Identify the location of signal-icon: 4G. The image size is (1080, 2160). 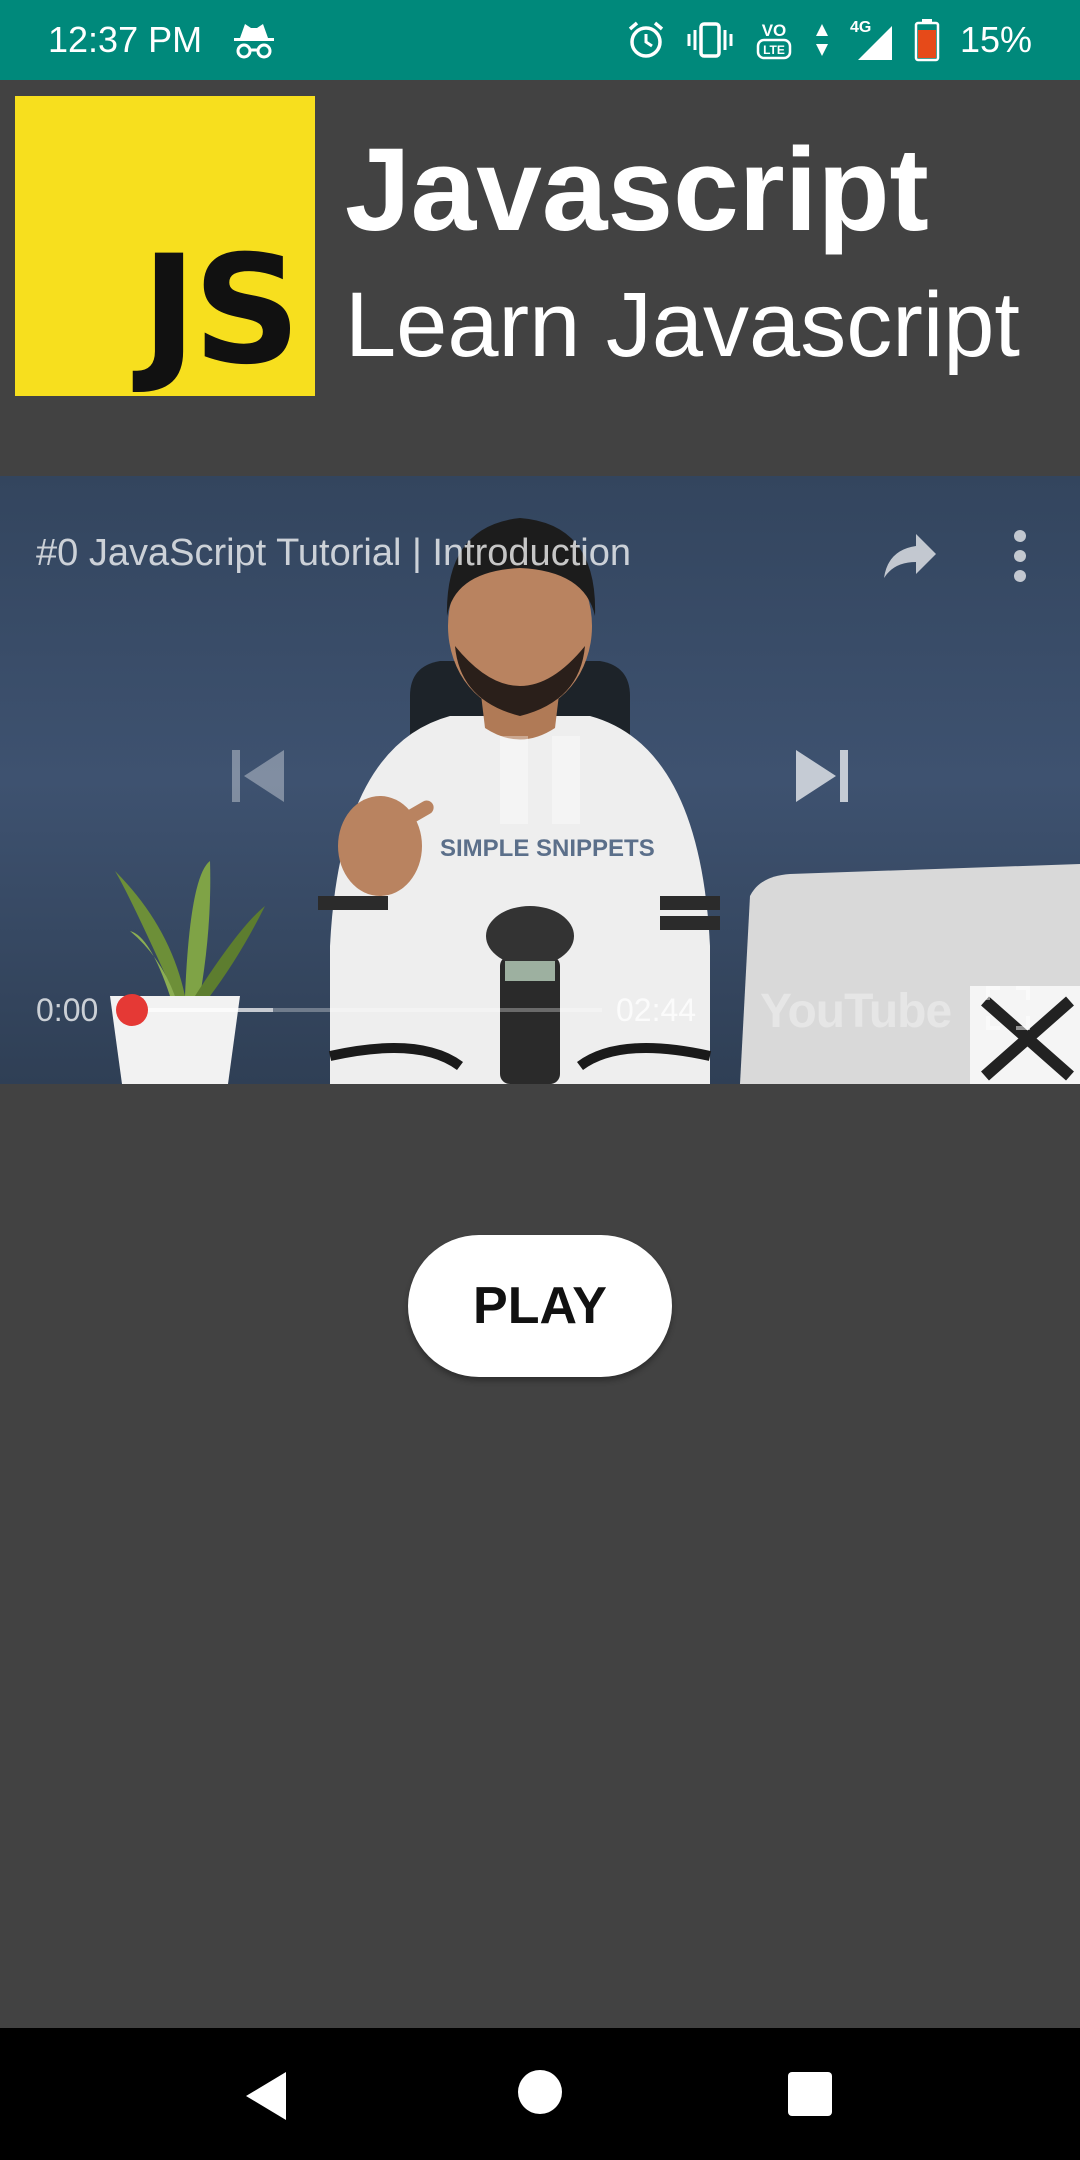
(872, 40).